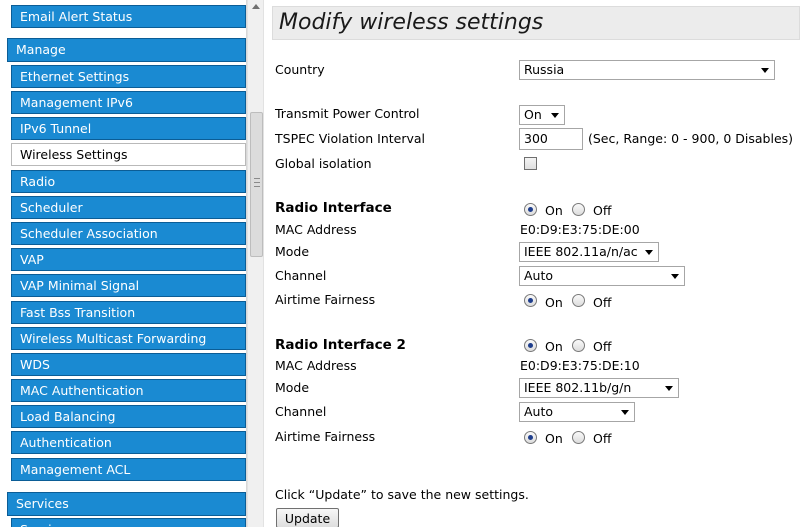  I want to click on radio1-mac-value: E0:D9:E3:75:DE:00, so click(580, 229).